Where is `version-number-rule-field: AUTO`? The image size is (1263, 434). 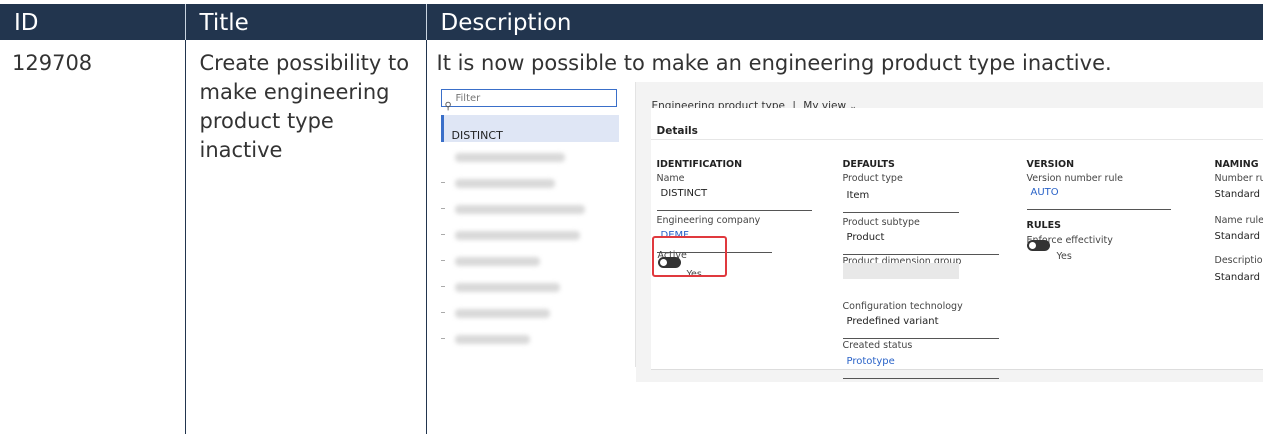
version-number-rule-field: AUTO is located at coordinates (1098, 194).